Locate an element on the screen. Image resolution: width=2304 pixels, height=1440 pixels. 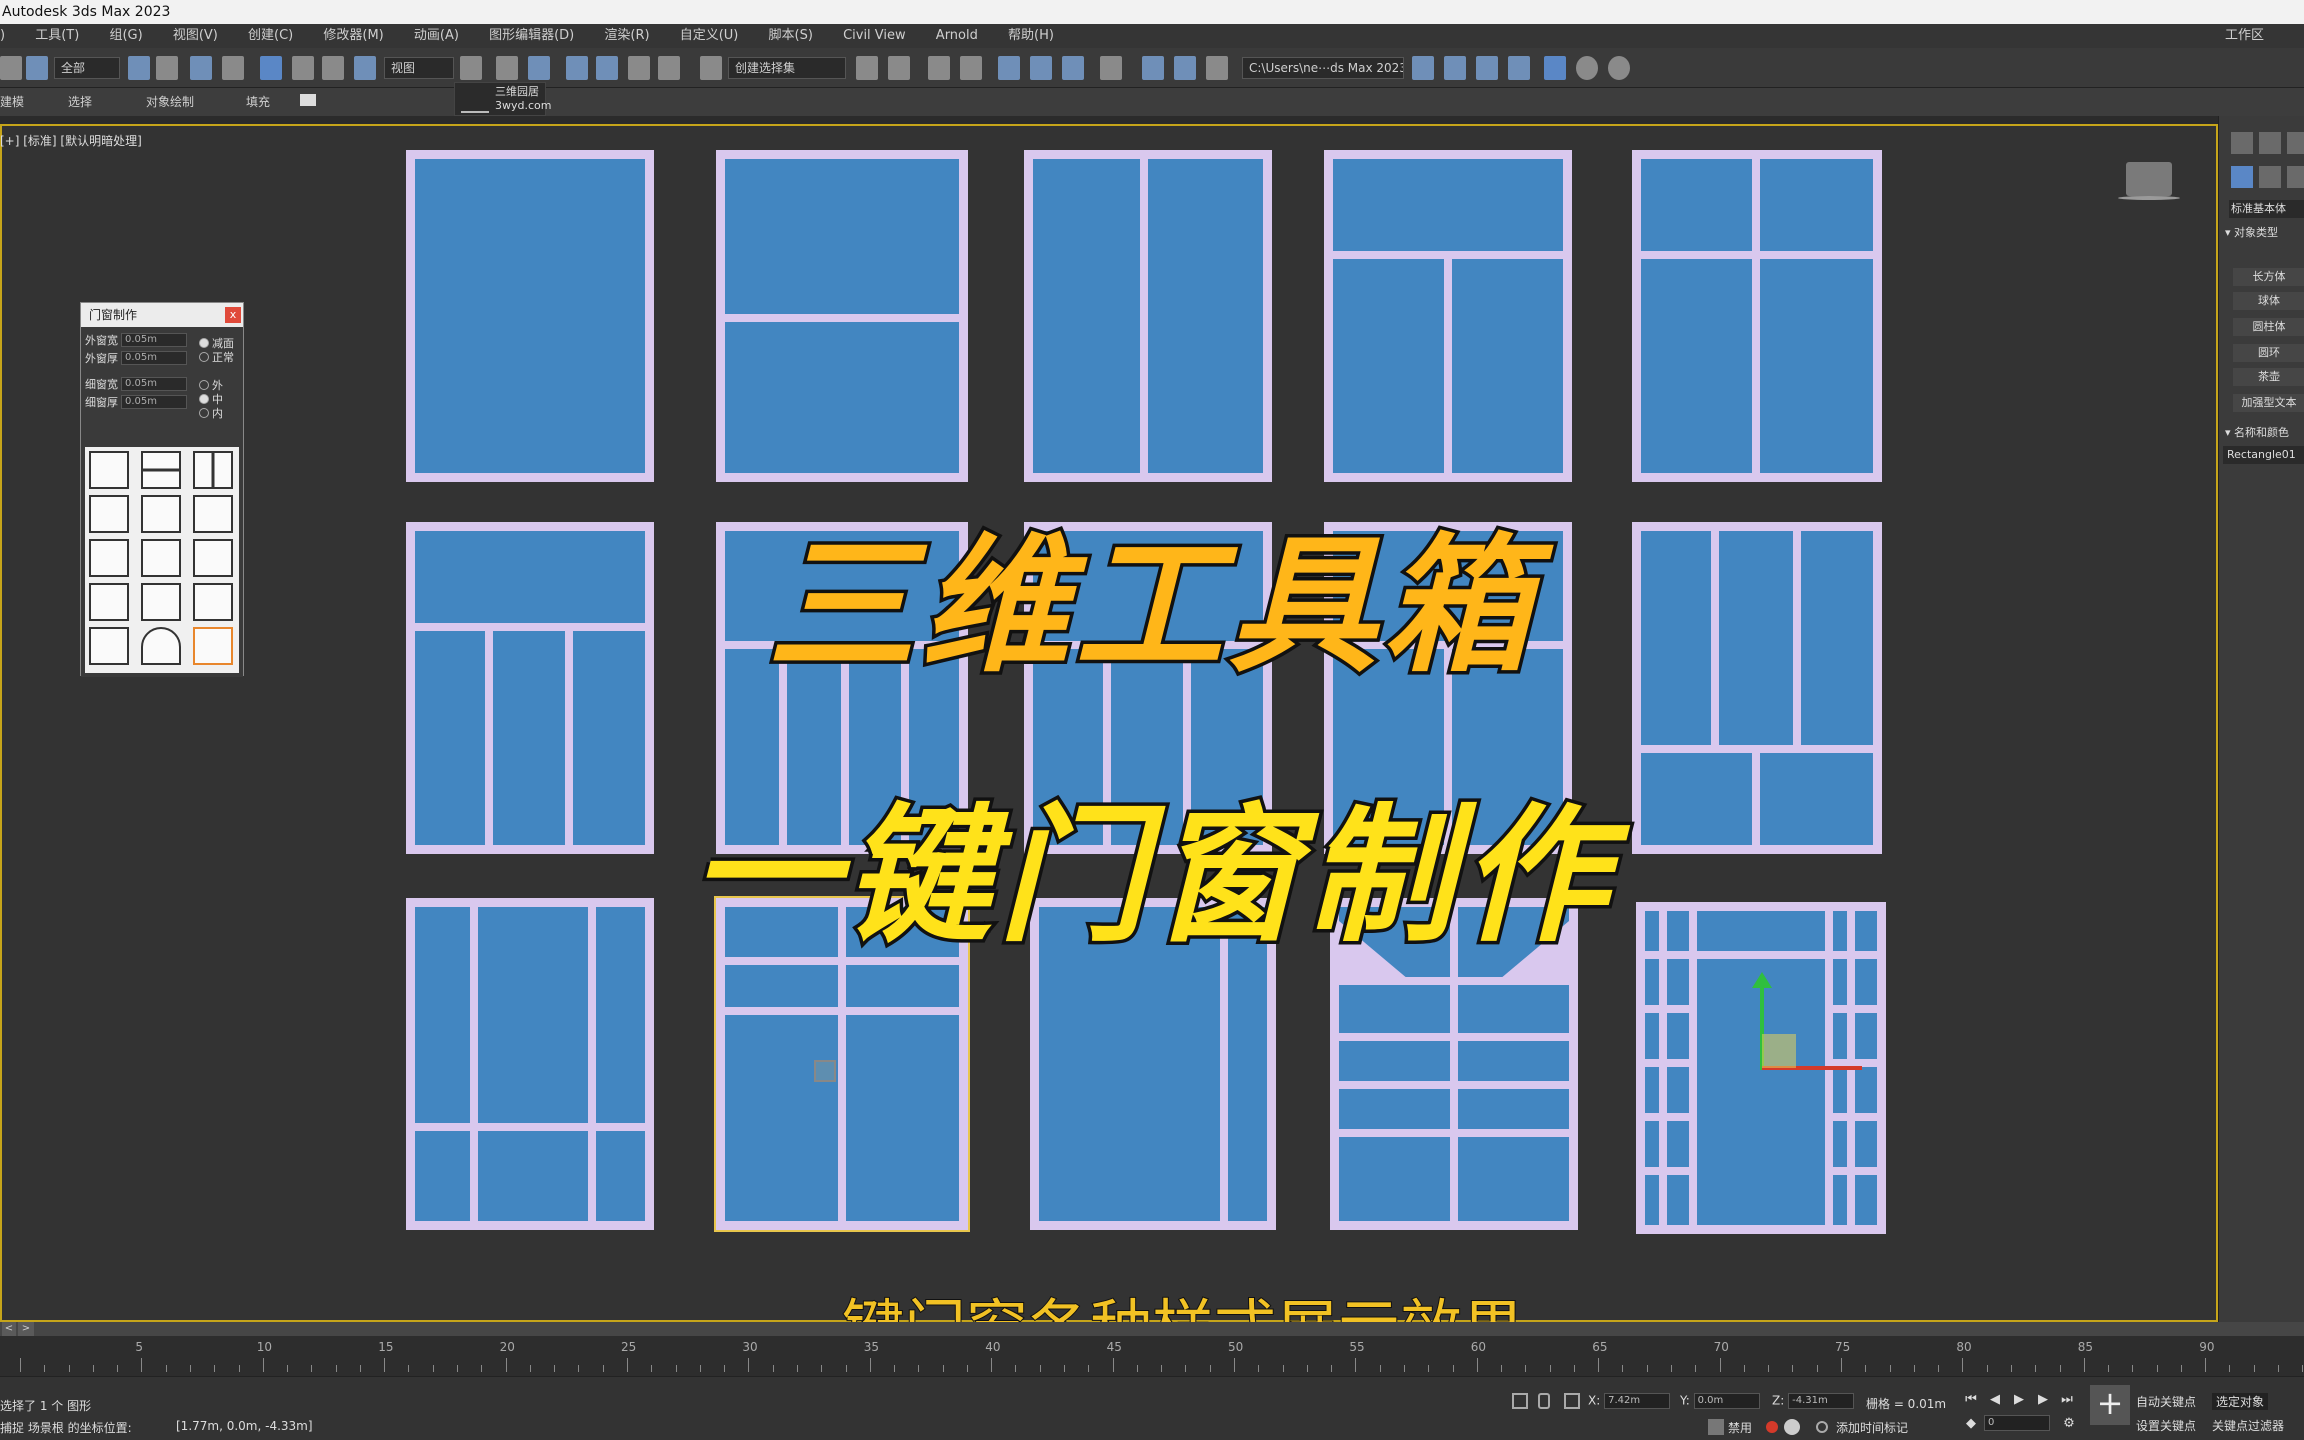
time-tag-icon is located at coordinates (1822, 1427).